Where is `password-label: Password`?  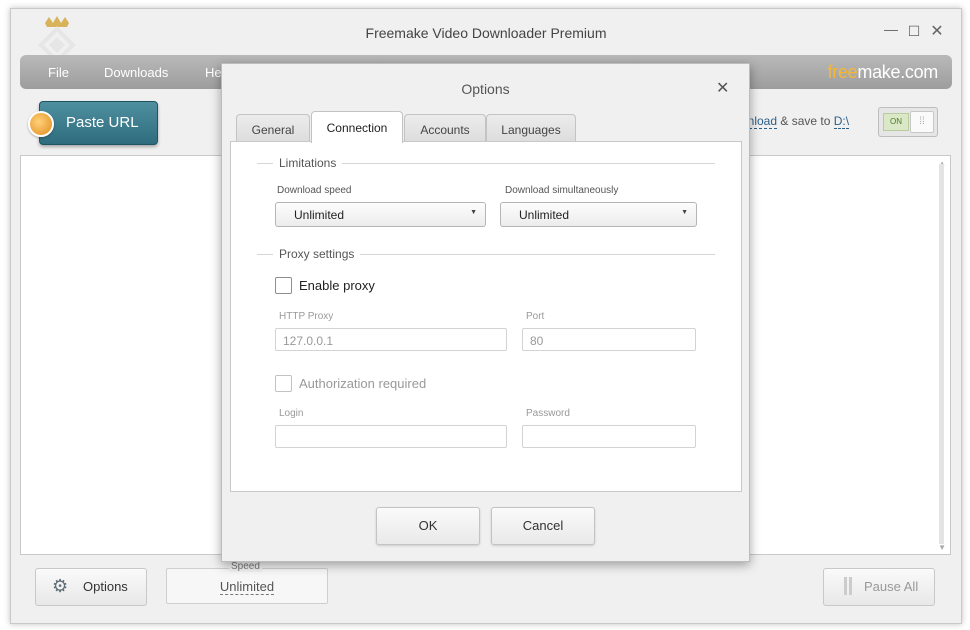
password-label: Password is located at coordinates (548, 413).